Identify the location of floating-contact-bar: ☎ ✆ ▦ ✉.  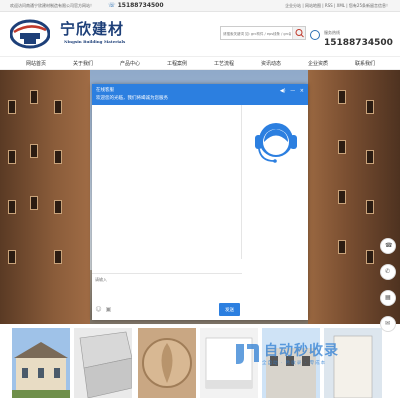
(388, 286).